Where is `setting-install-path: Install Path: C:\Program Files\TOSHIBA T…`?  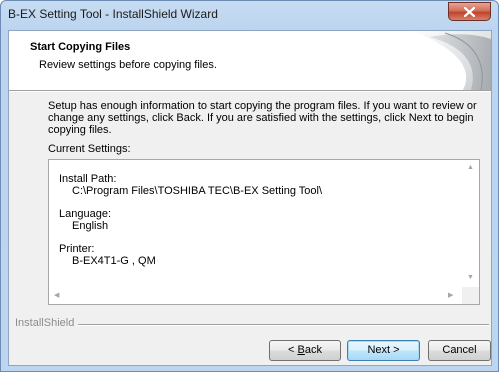
setting-install-path: Install Path: C:\Program Files\TOSHIBA T… is located at coordinates (190, 185).